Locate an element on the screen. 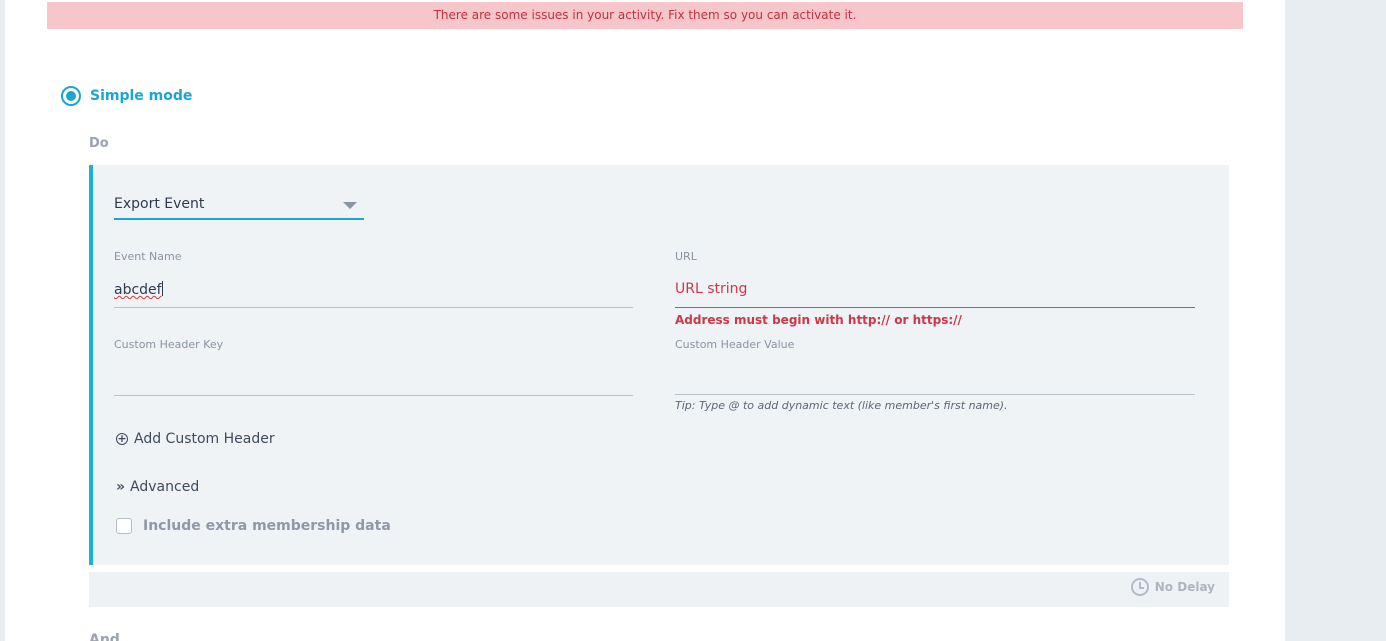 Image resolution: width=1386 pixels, height=641 pixels. include-membership-option: Include extra membership data is located at coordinates (253, 526).